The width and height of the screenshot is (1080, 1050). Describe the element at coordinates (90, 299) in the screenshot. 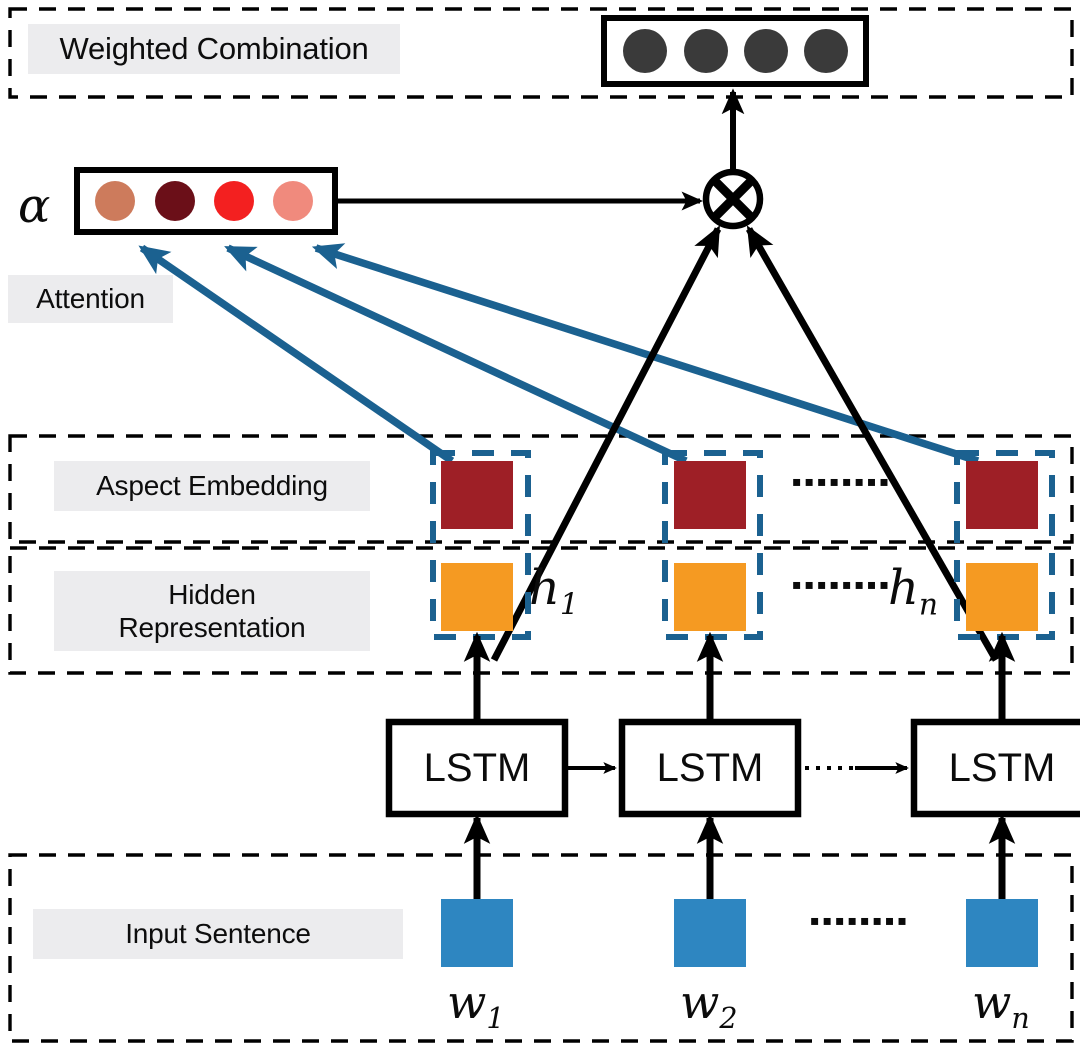

I see `band-label-attention: Attention` at that location.